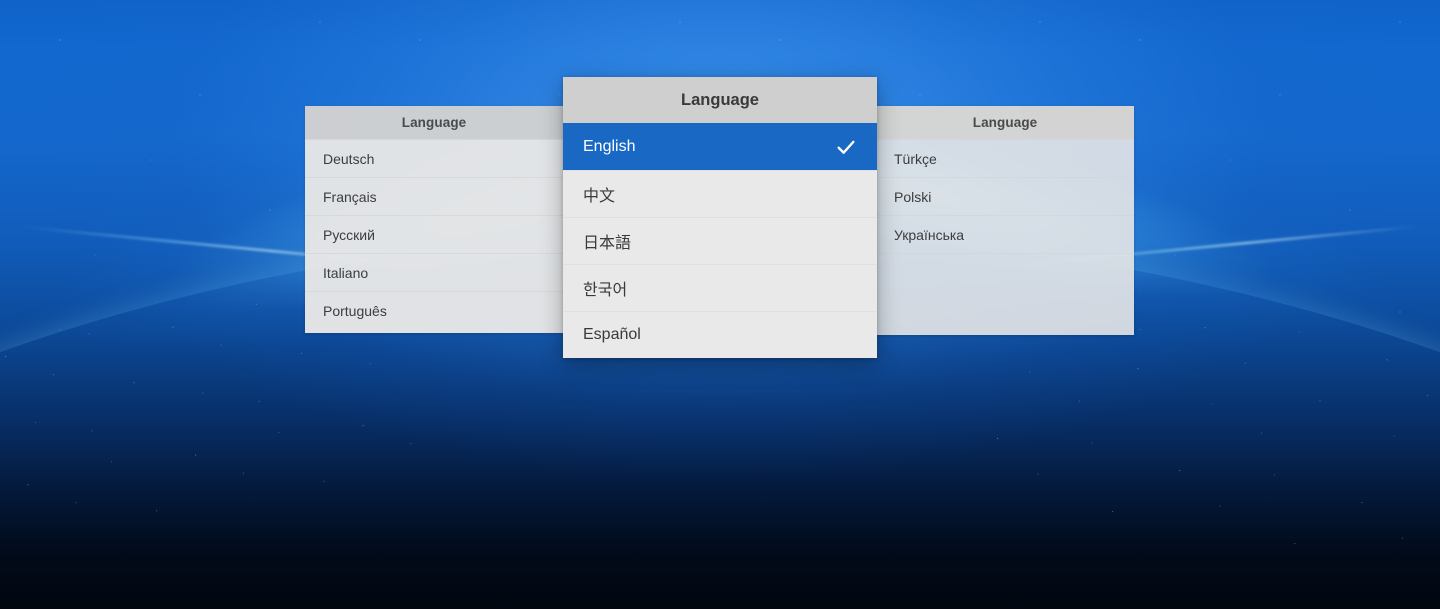  I want to click on dialog-title: Language, so click(720, 100).